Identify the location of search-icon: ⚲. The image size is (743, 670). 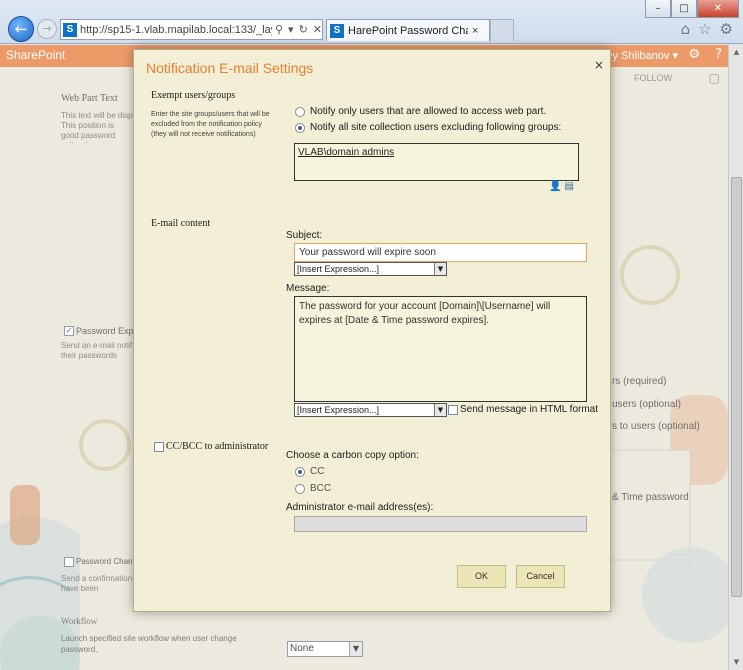
(279, 29).